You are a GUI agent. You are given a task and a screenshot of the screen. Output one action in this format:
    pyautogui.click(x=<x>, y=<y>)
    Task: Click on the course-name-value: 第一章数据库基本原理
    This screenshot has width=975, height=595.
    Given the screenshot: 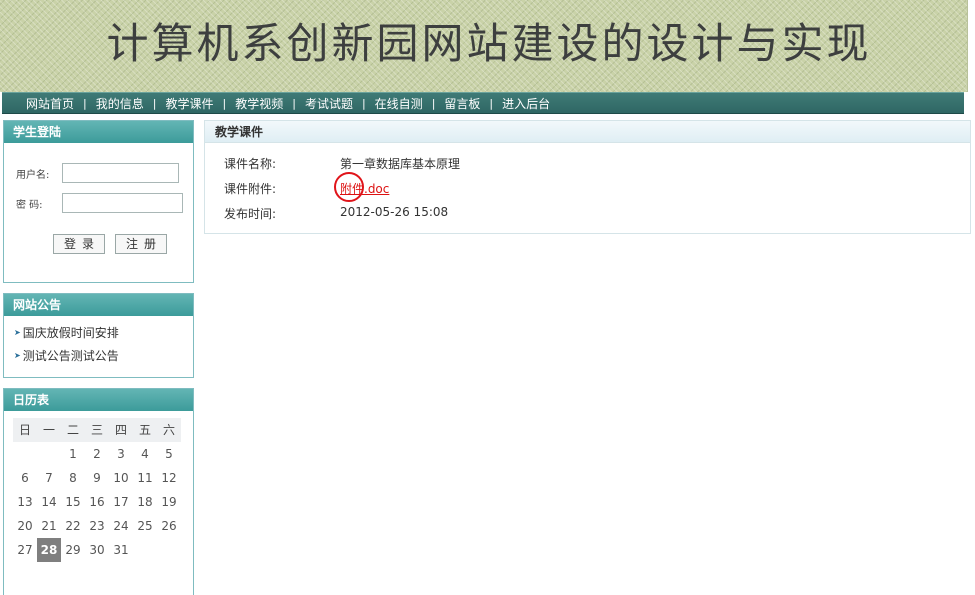 What is the action you would take?
    pyautogui.click(x=400, y=164)
    